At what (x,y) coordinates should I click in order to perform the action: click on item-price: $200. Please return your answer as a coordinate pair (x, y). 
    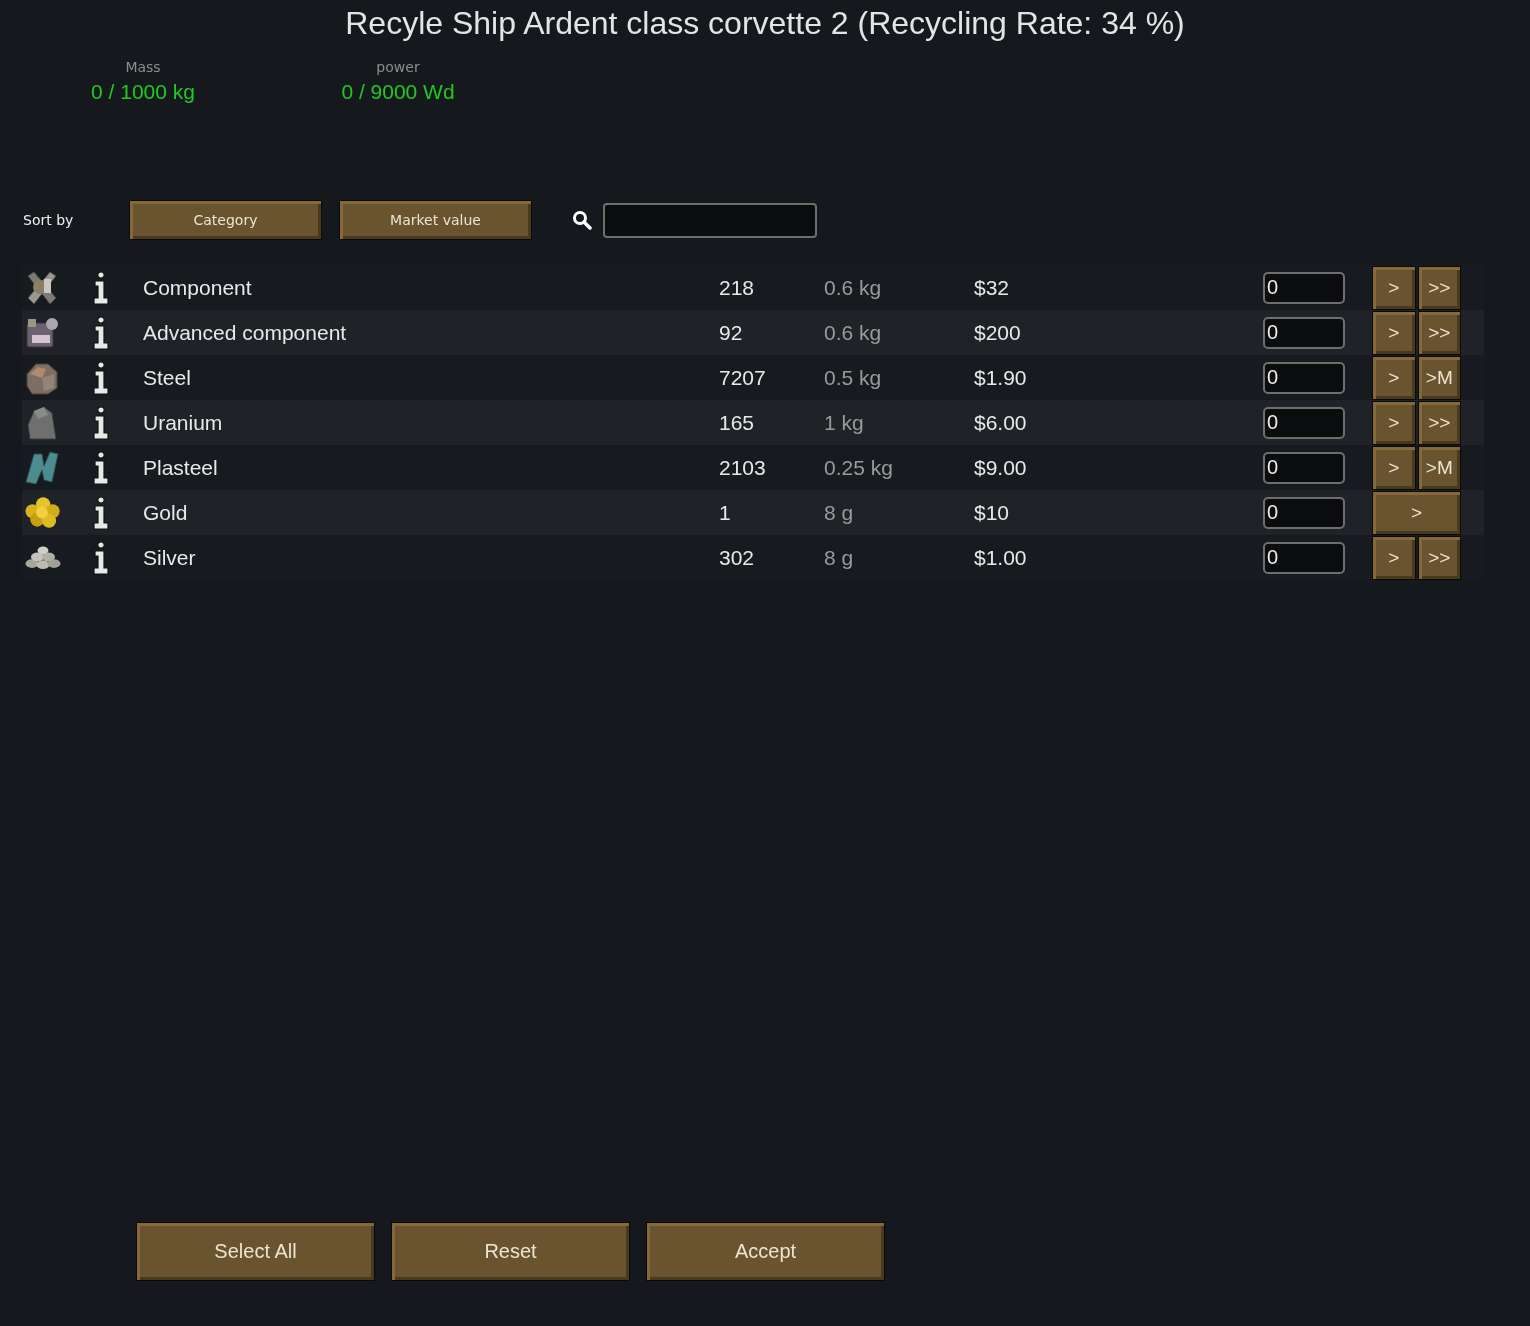
    Looking at the image, I should click on (998, 332).